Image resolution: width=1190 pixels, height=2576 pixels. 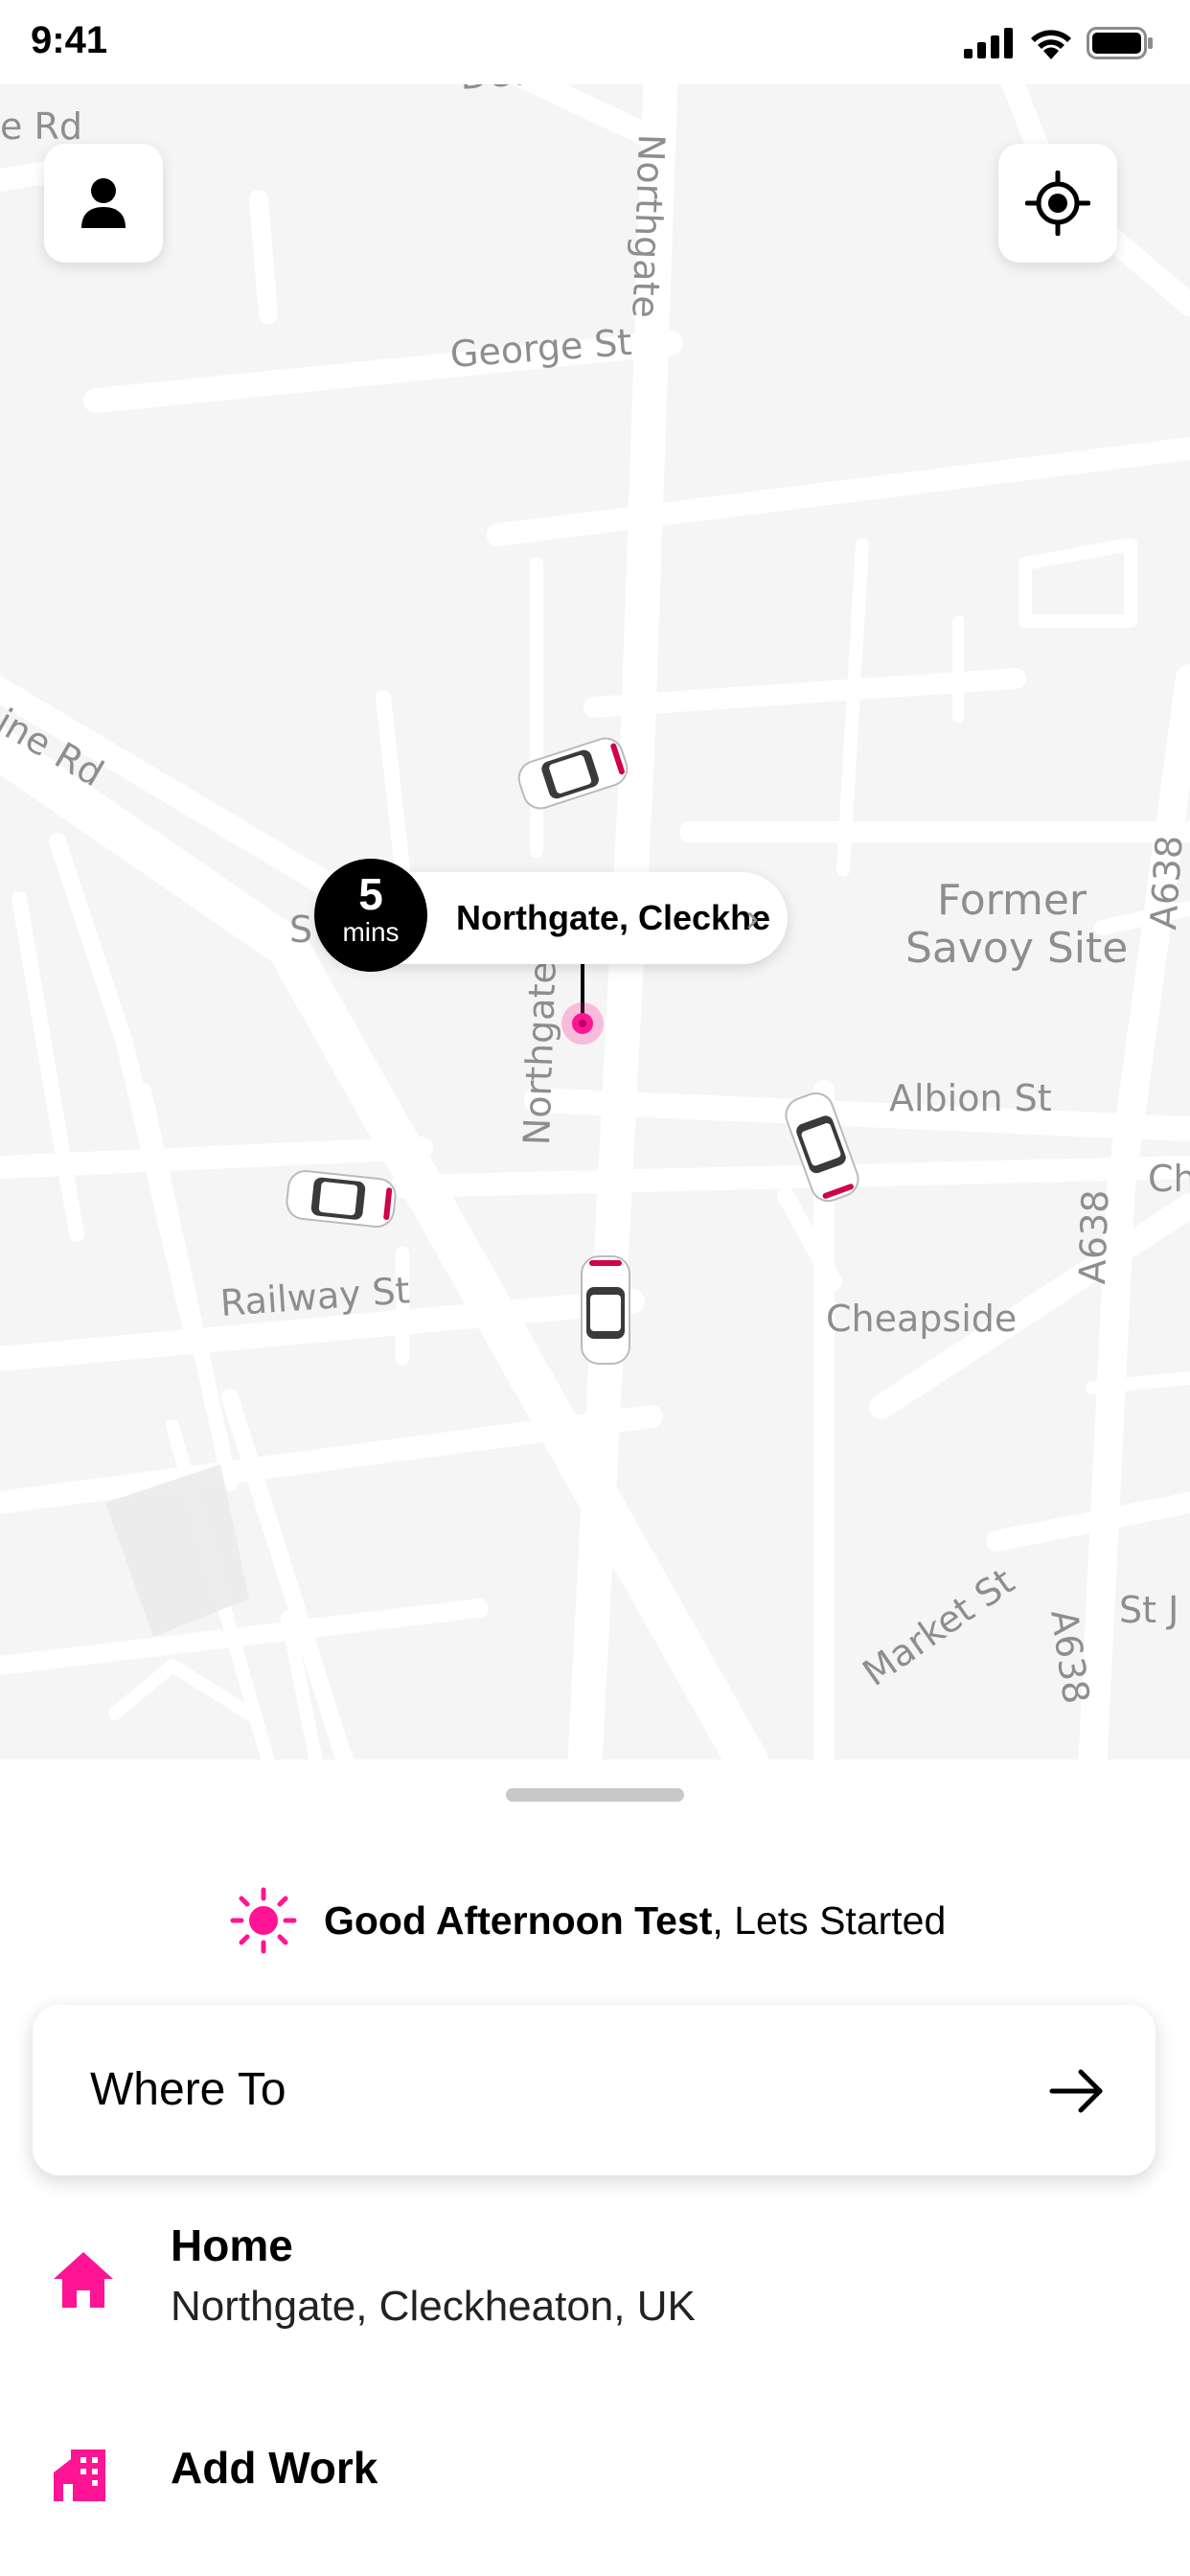 What do you see at coordinates (614, 917) in the screenshot?
I see `eta-location-text: Northgate, Cleckhe` at bounding box center [614, 917].